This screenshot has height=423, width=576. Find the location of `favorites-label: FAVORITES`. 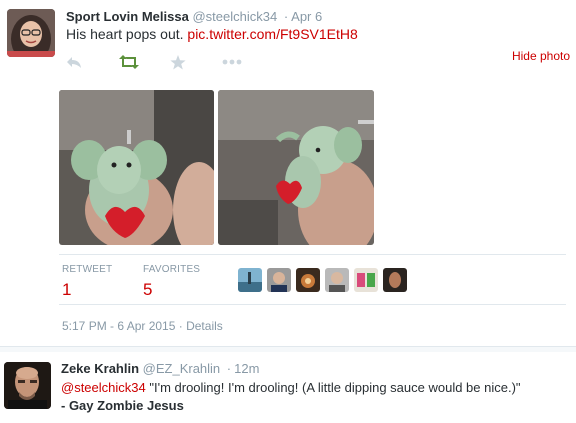

favorites-label: FAVORITES is located at coordinates (172, 269).